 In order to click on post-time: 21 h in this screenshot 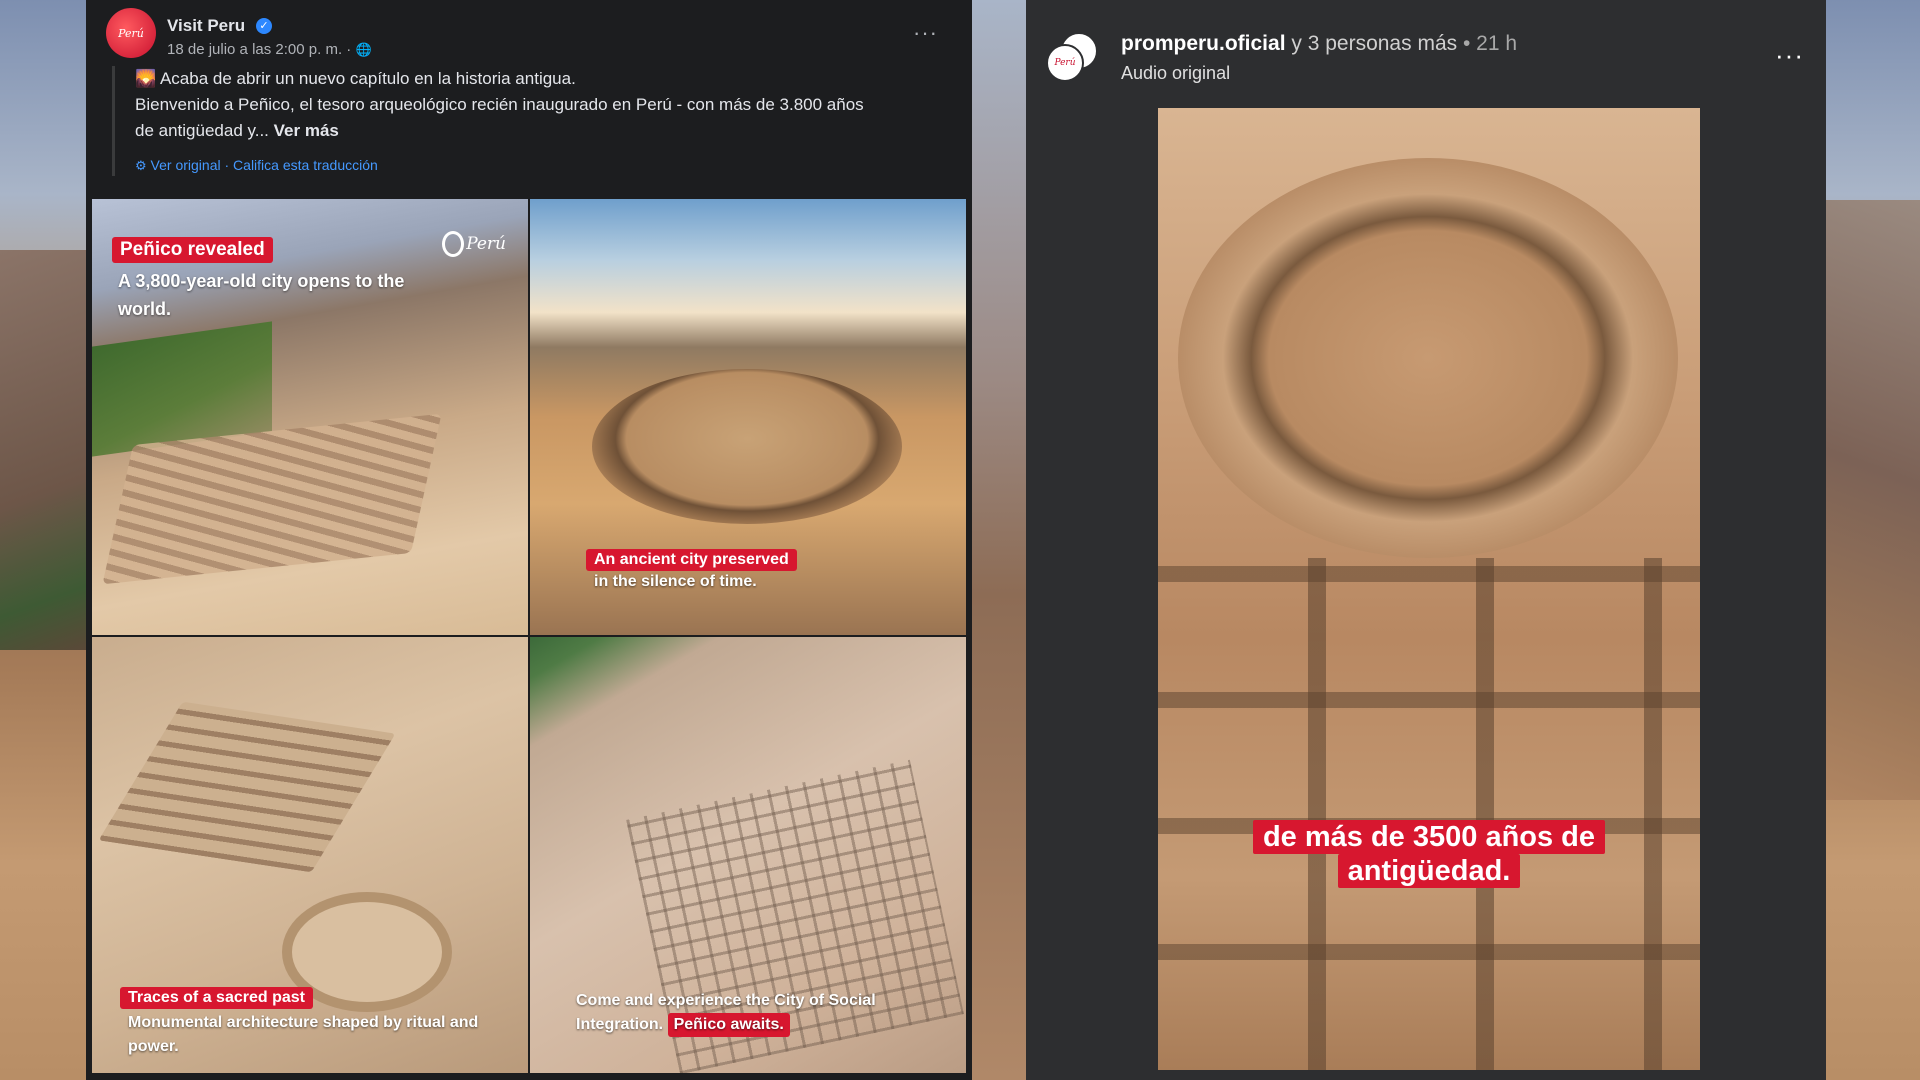, I will do `click(1497, 43)`.